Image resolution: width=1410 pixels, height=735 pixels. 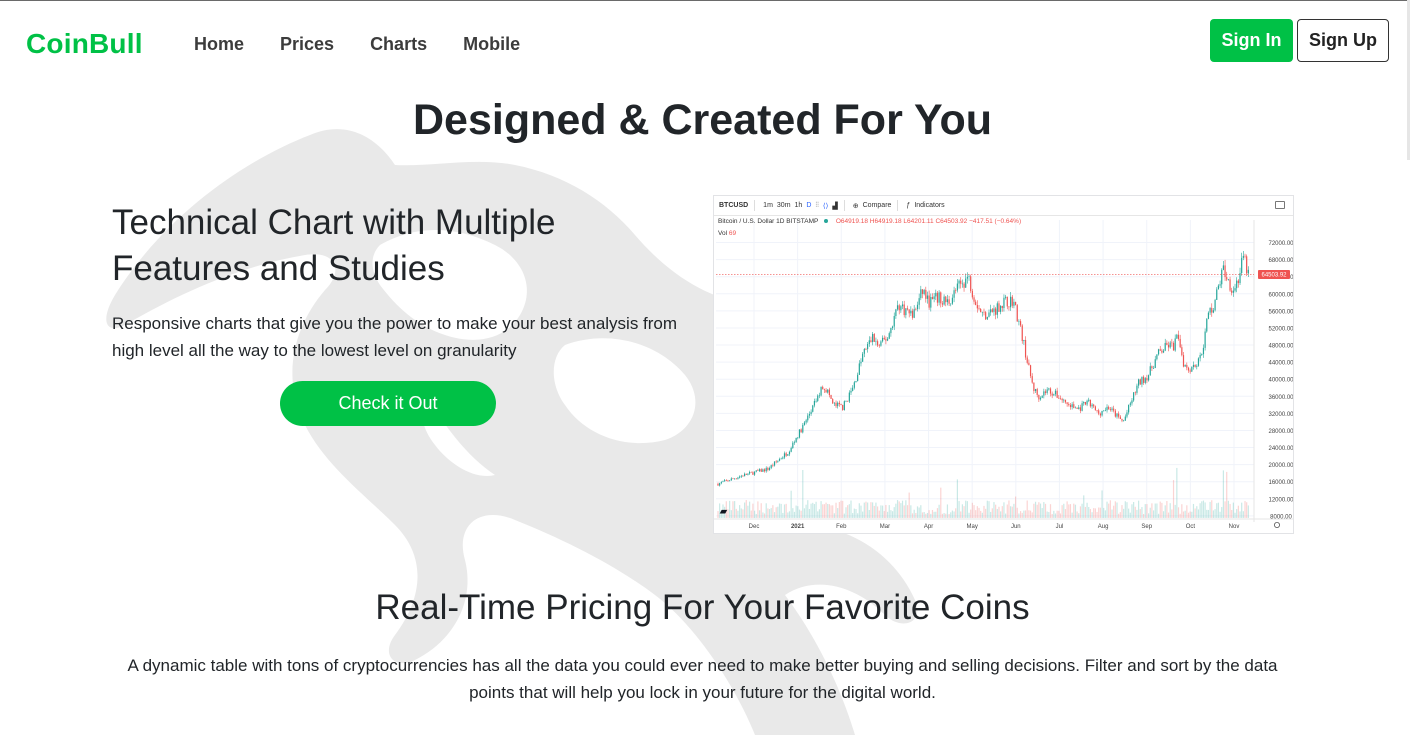 I want to click on x-tick-label: 2021, so click(x=798, y=527).